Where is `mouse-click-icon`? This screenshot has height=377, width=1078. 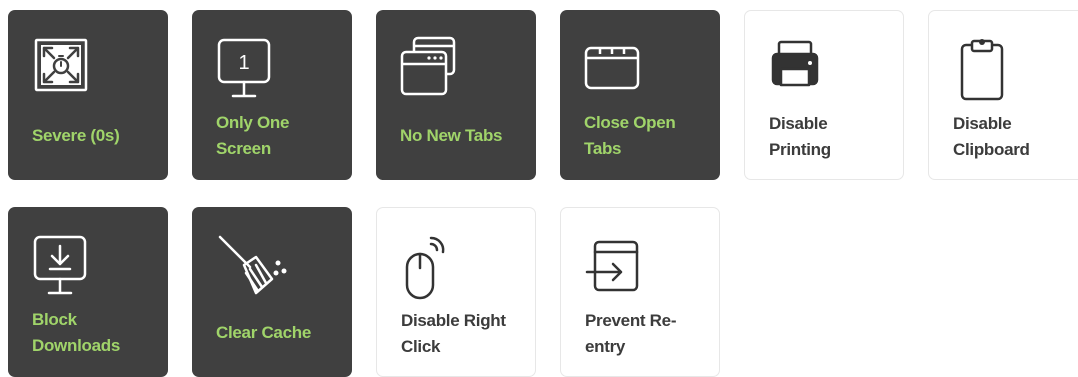
mouse-click-icon is located at coordinates (430, 267).